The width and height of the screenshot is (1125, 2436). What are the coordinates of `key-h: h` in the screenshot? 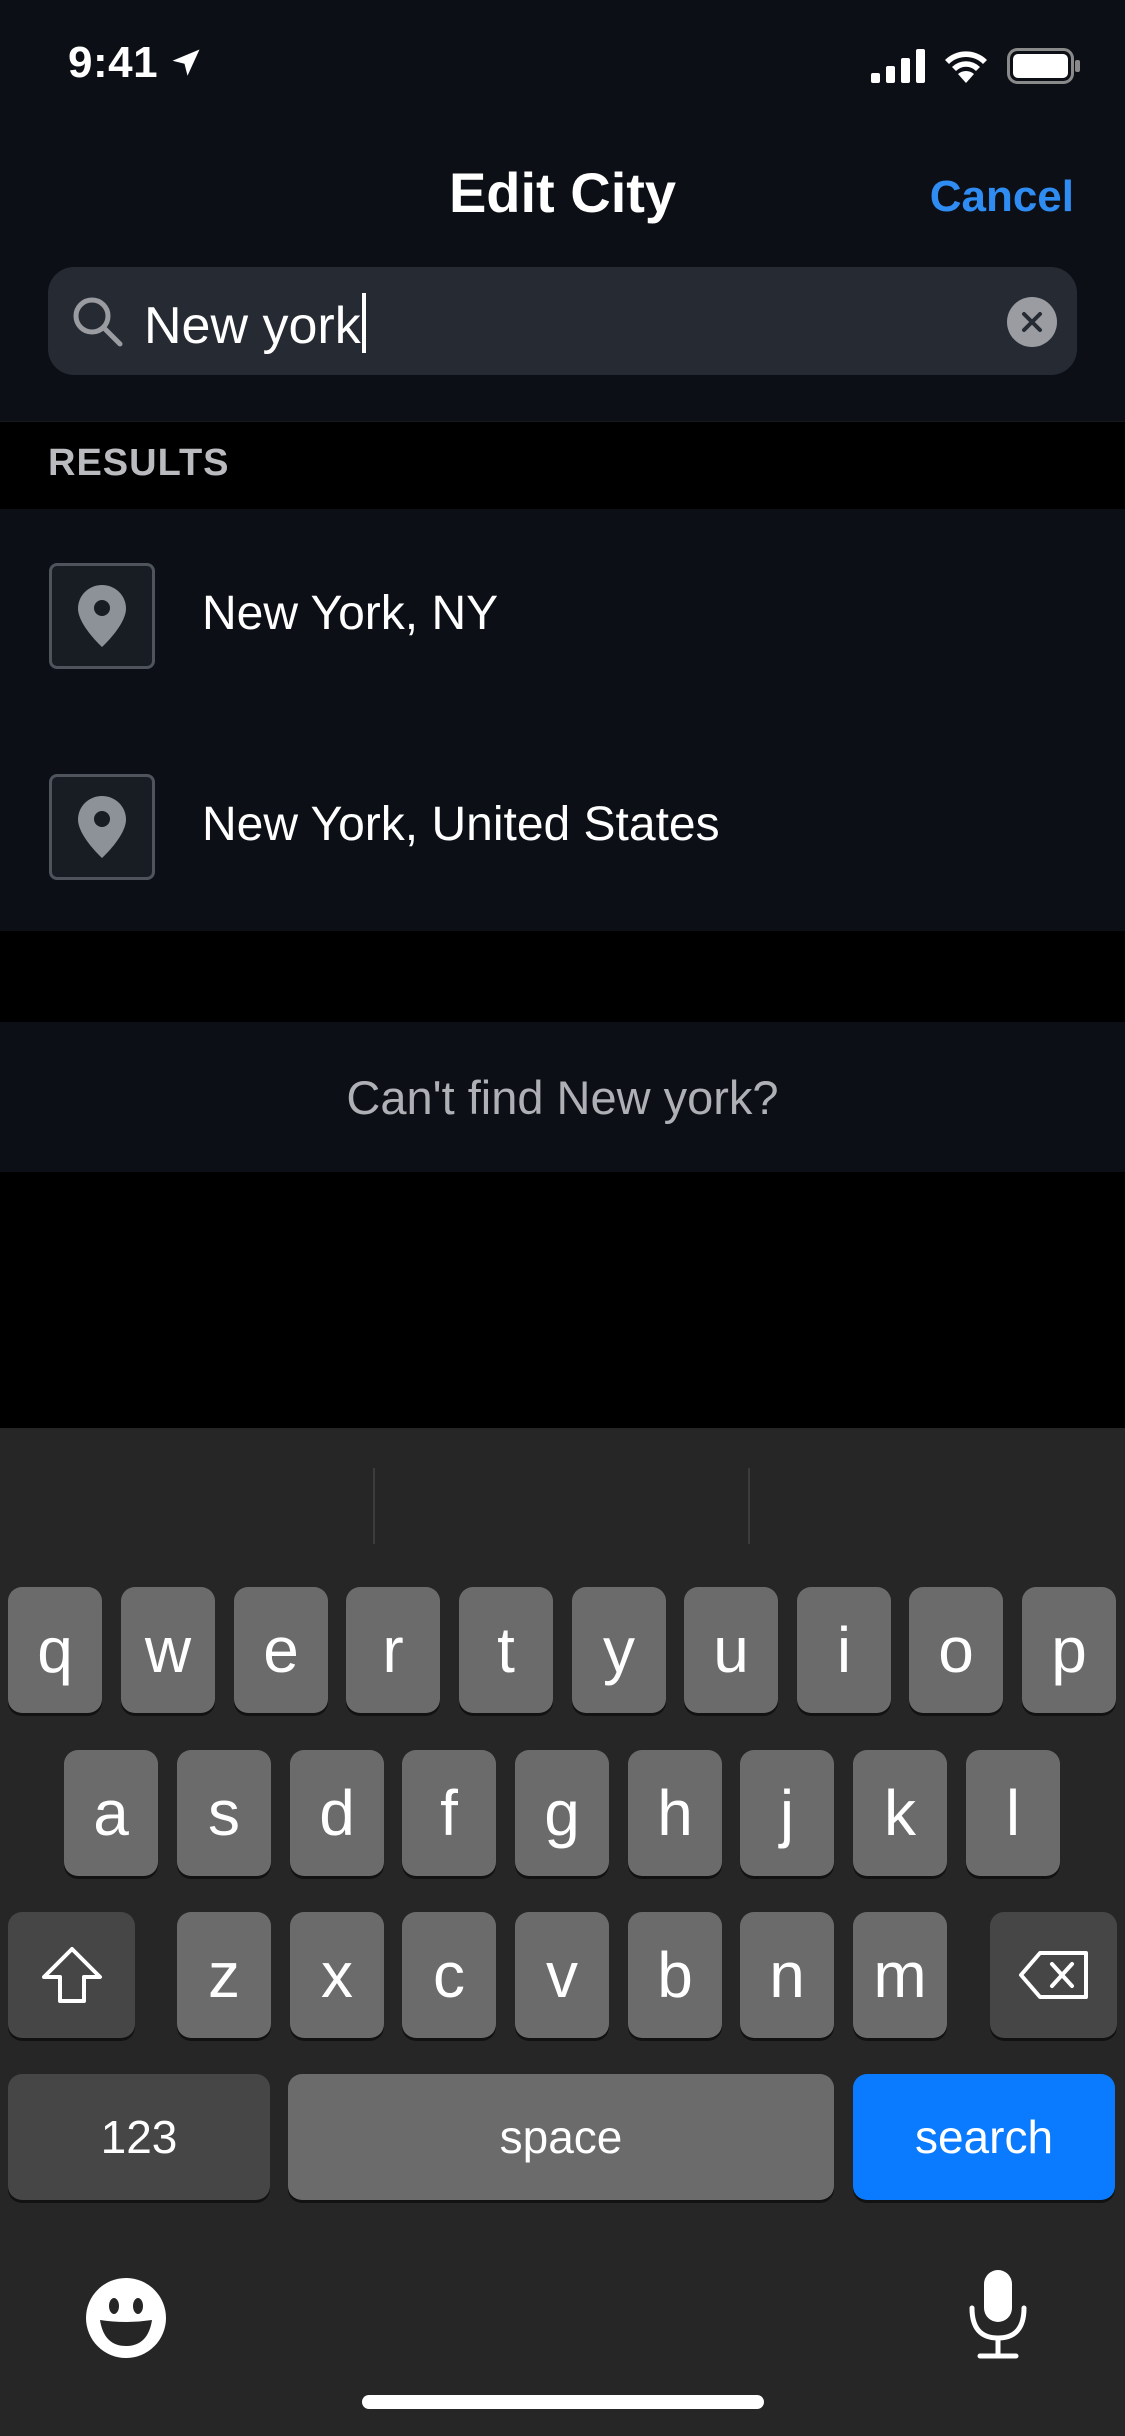 It's located at (675, 1813).